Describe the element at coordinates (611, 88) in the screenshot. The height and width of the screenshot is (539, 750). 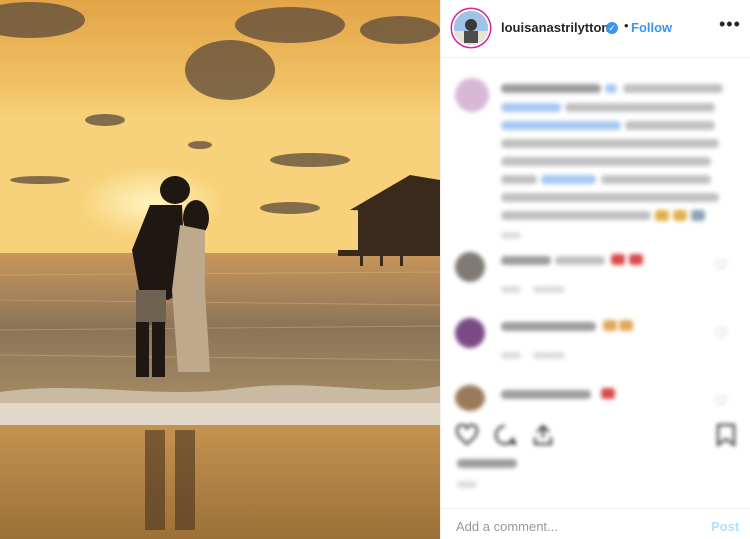
I see `caption-verified-badge` at that location.